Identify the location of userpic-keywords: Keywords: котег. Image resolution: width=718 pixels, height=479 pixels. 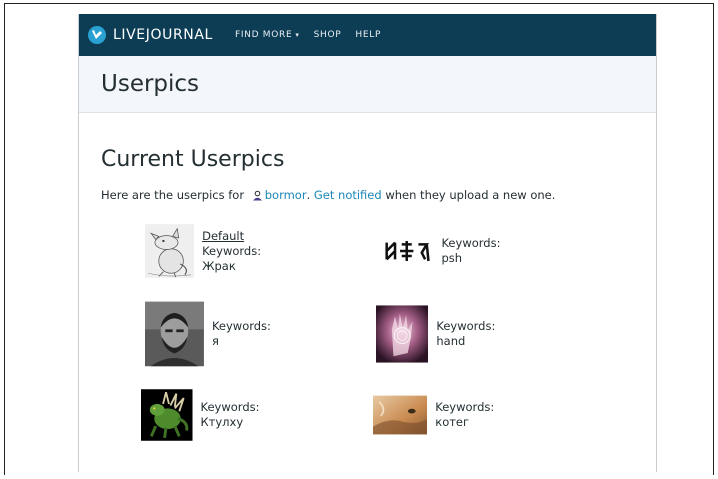
(465, 414).